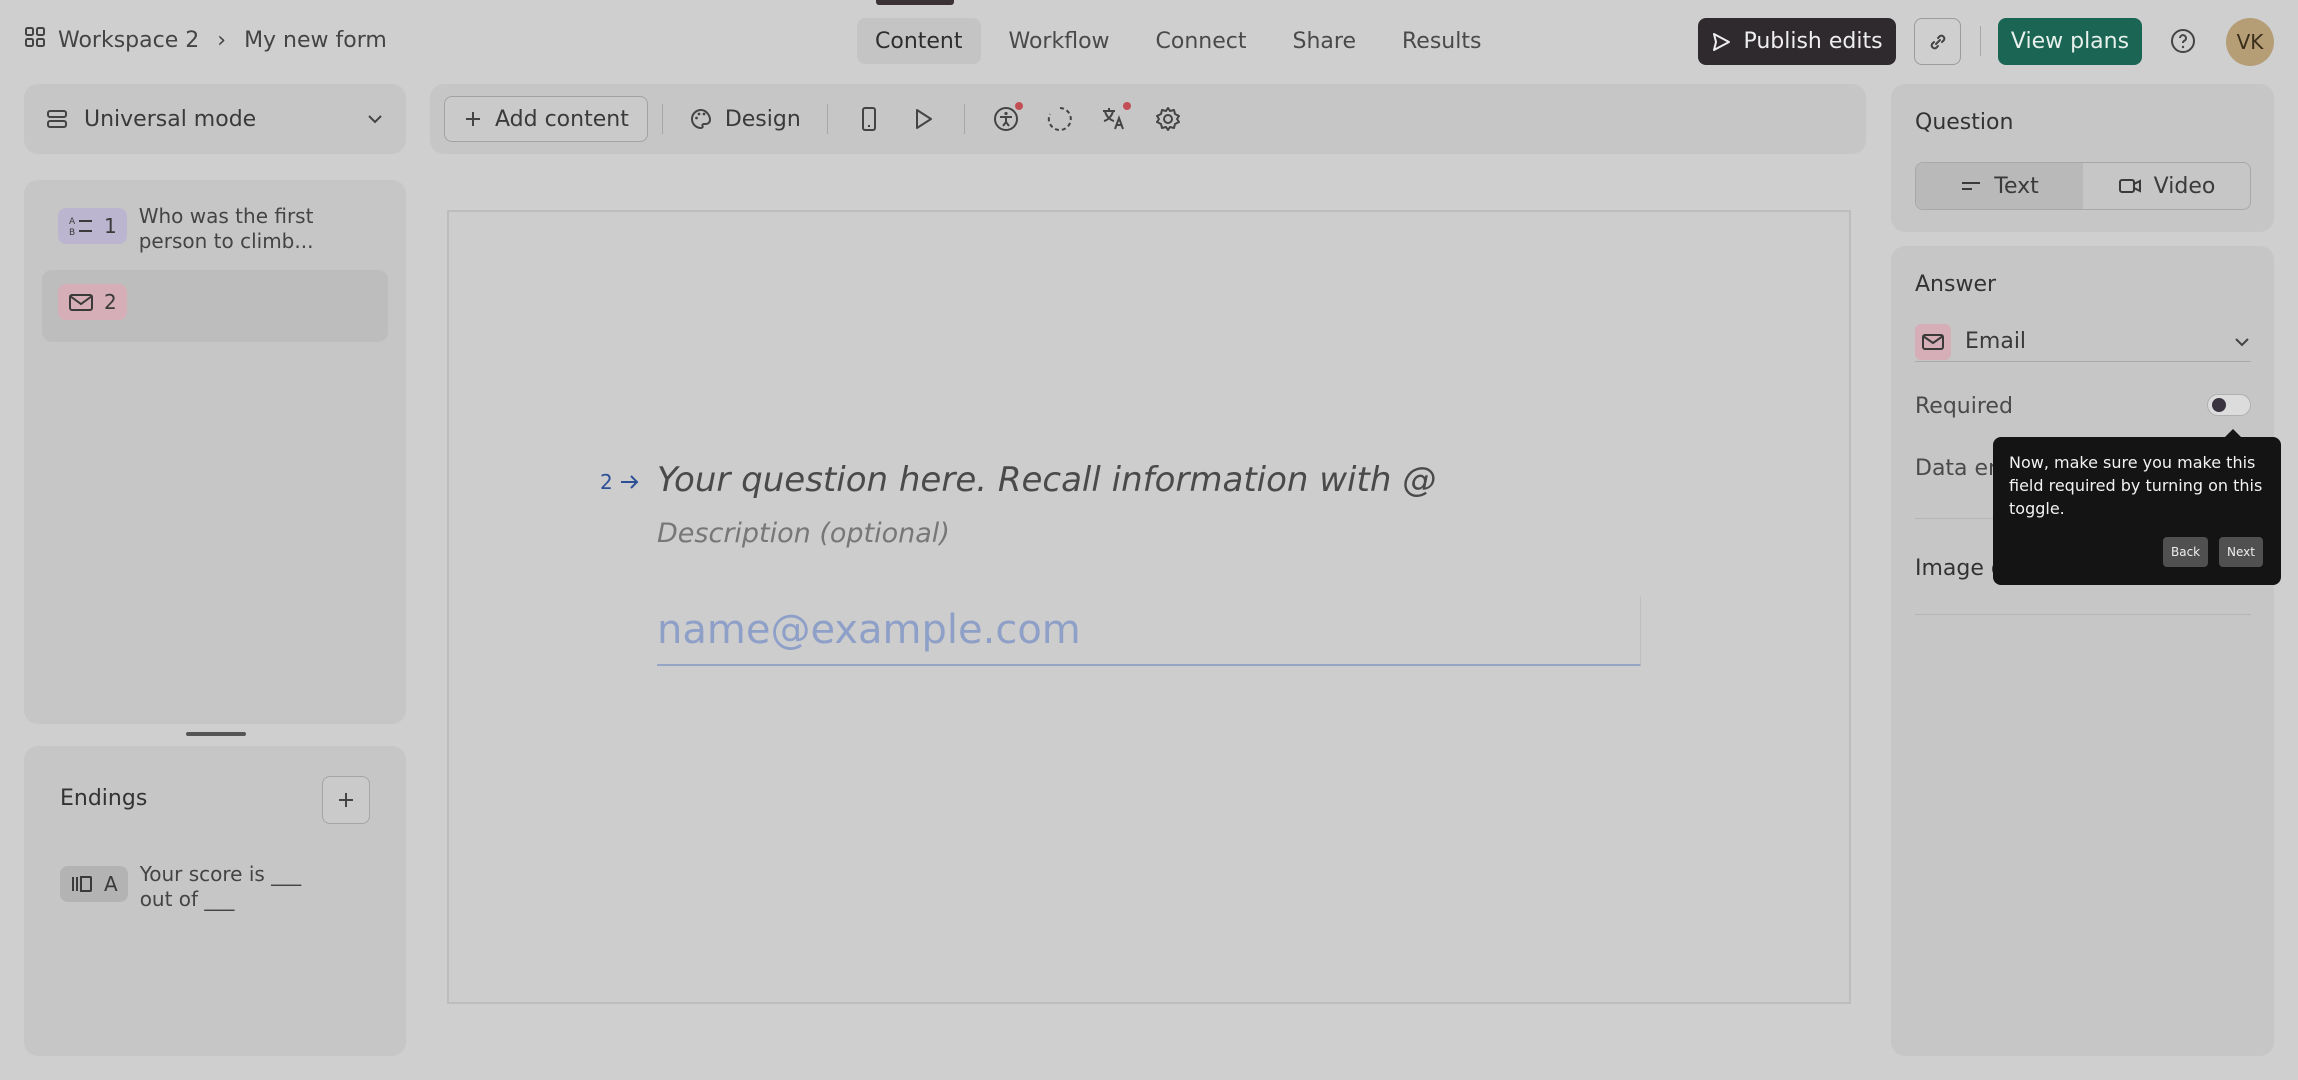 Image resolution: width=2298 pixels, height=1080 pixels. I want to click on layers-icon, so click(57, 119).